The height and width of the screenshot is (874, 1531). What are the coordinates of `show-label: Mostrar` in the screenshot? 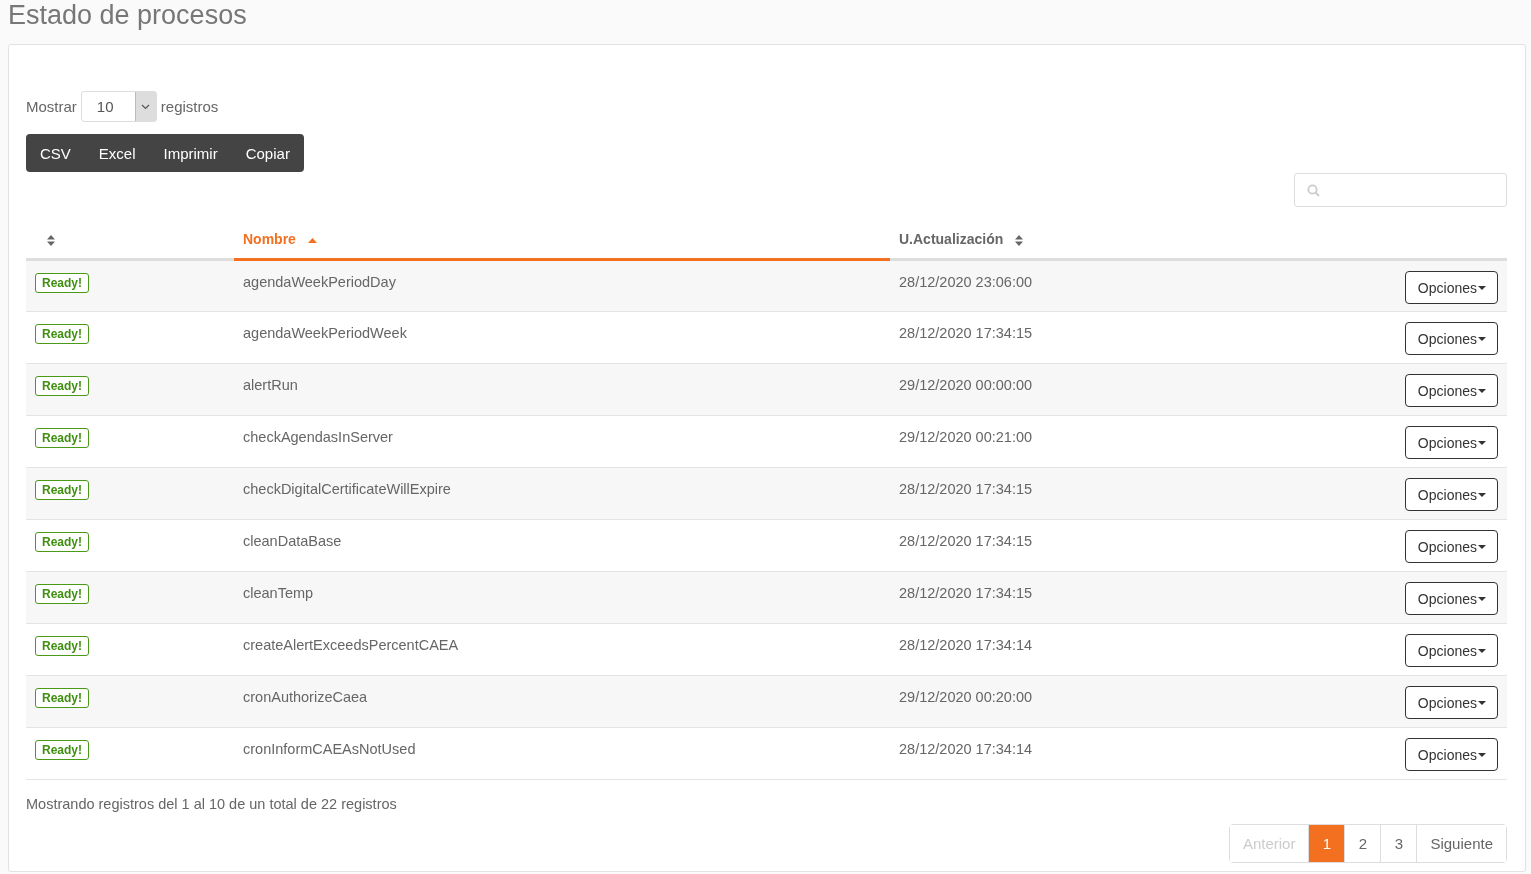 It's located at (51, 106).